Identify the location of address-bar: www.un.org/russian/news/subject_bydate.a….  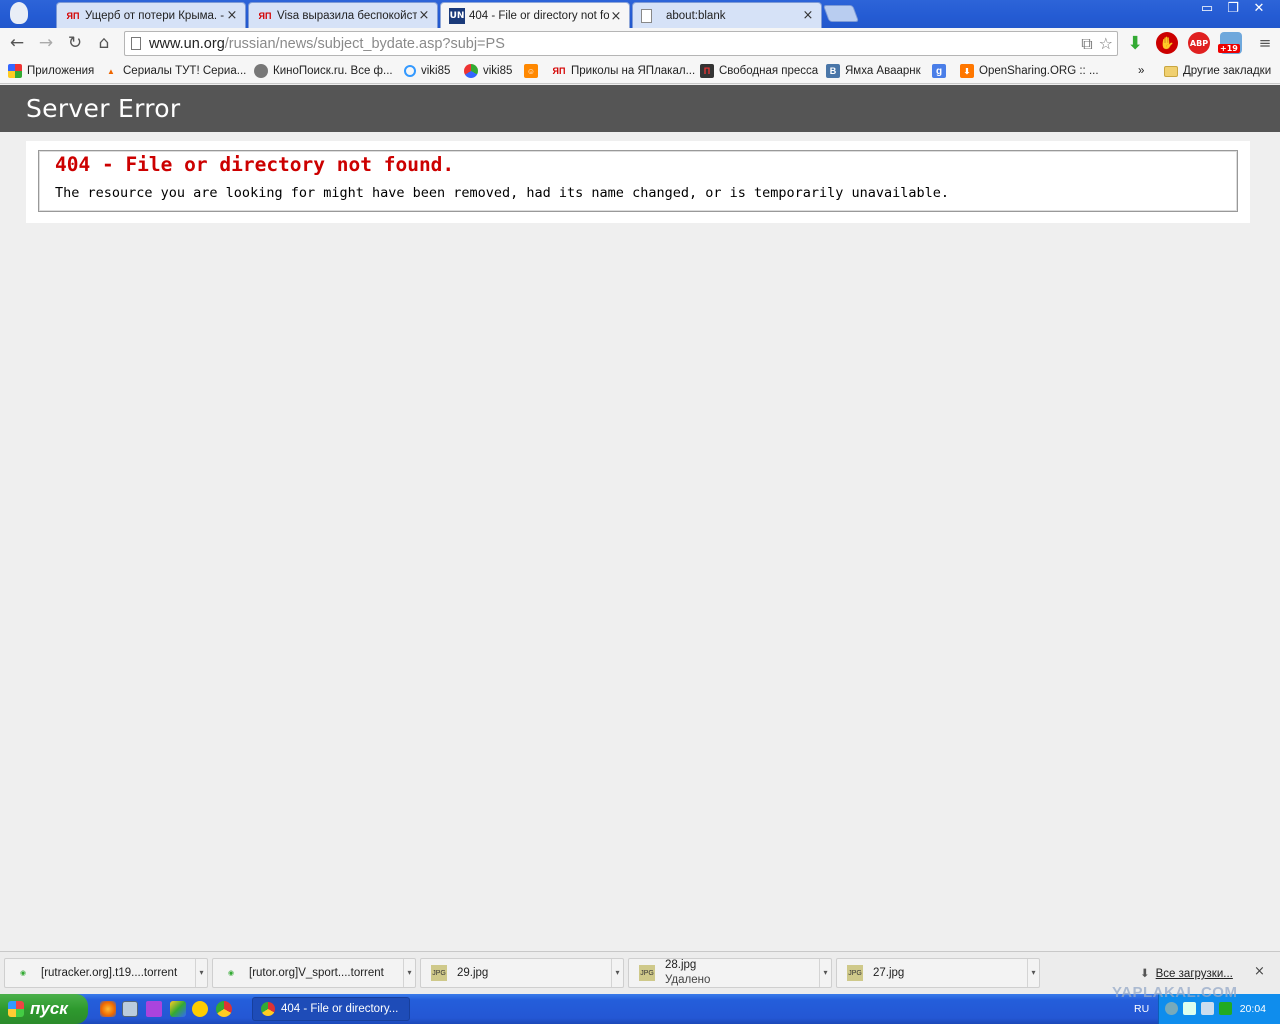
(621, 43).